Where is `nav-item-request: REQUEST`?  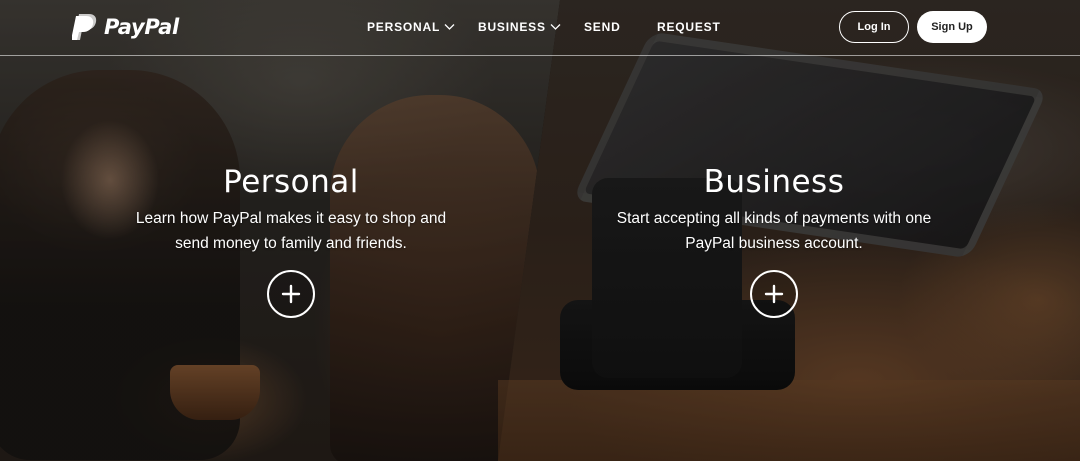
nav-item-request: REQUEST is located at coordinates (689, 27).